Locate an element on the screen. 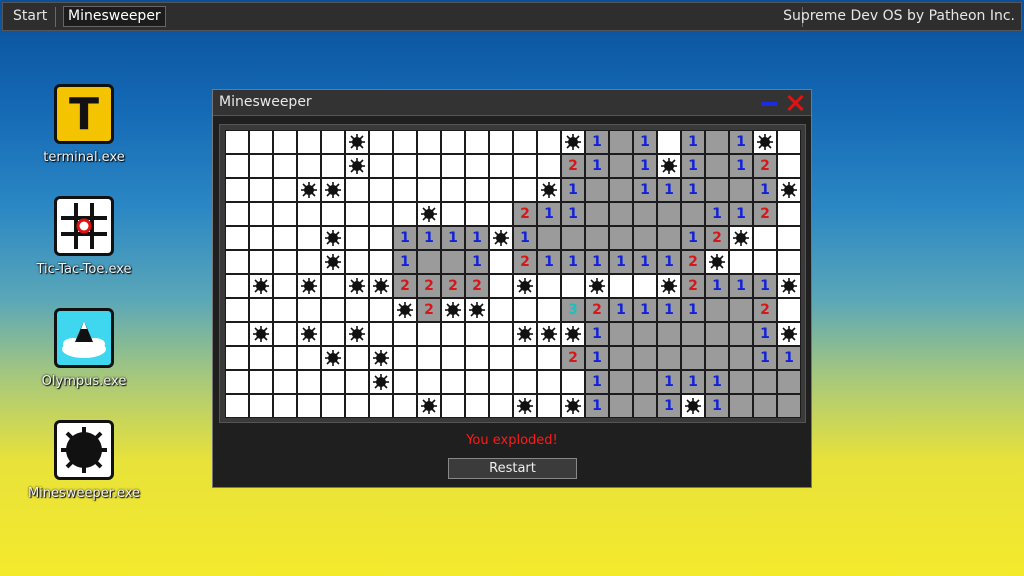 This screenshot has width=1024, height=576. close-button is located at coordinates (795, 103).